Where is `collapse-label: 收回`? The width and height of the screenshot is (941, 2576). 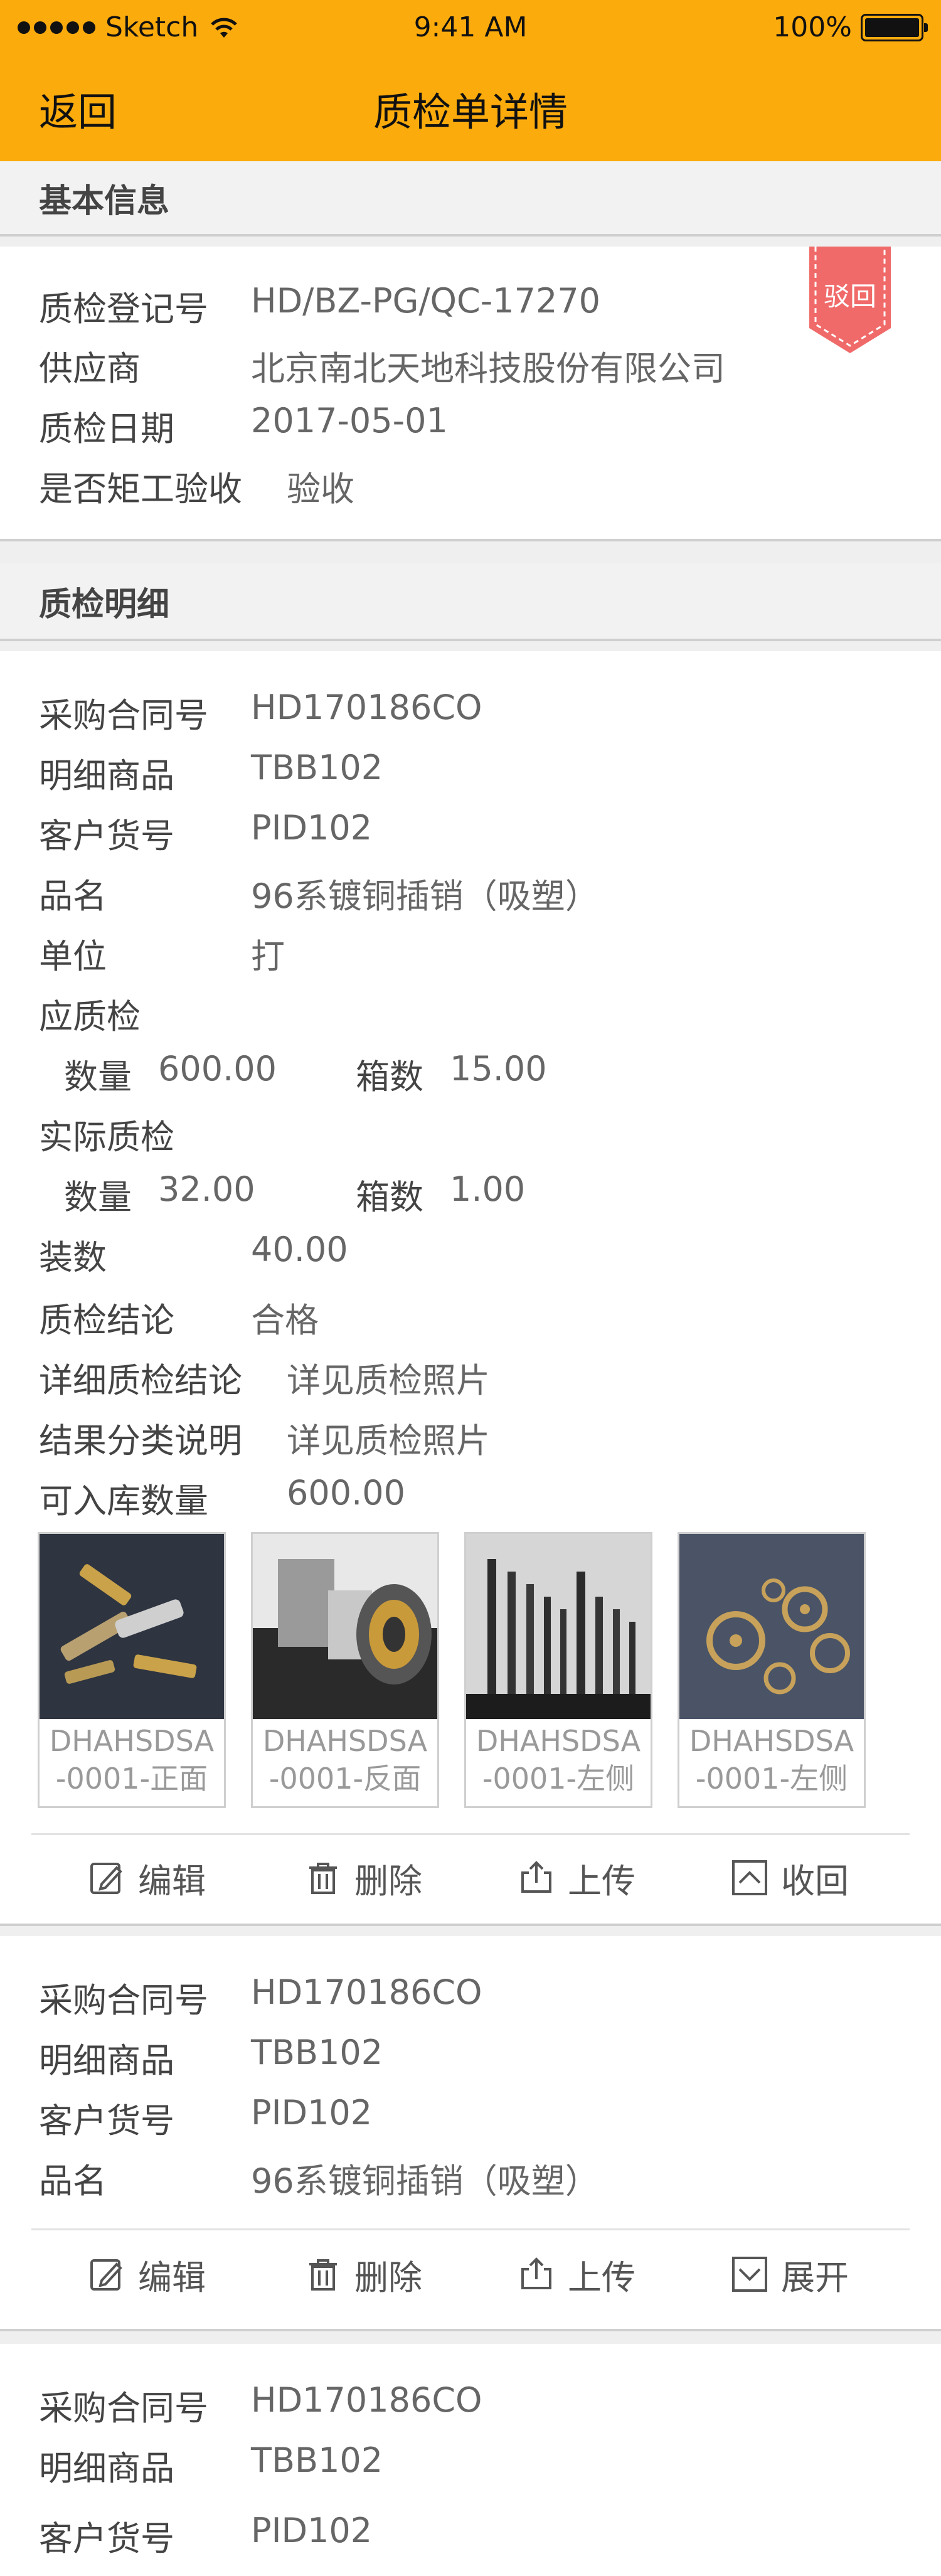
collapse-label: 收回 is located at coordinates (815, 1881).